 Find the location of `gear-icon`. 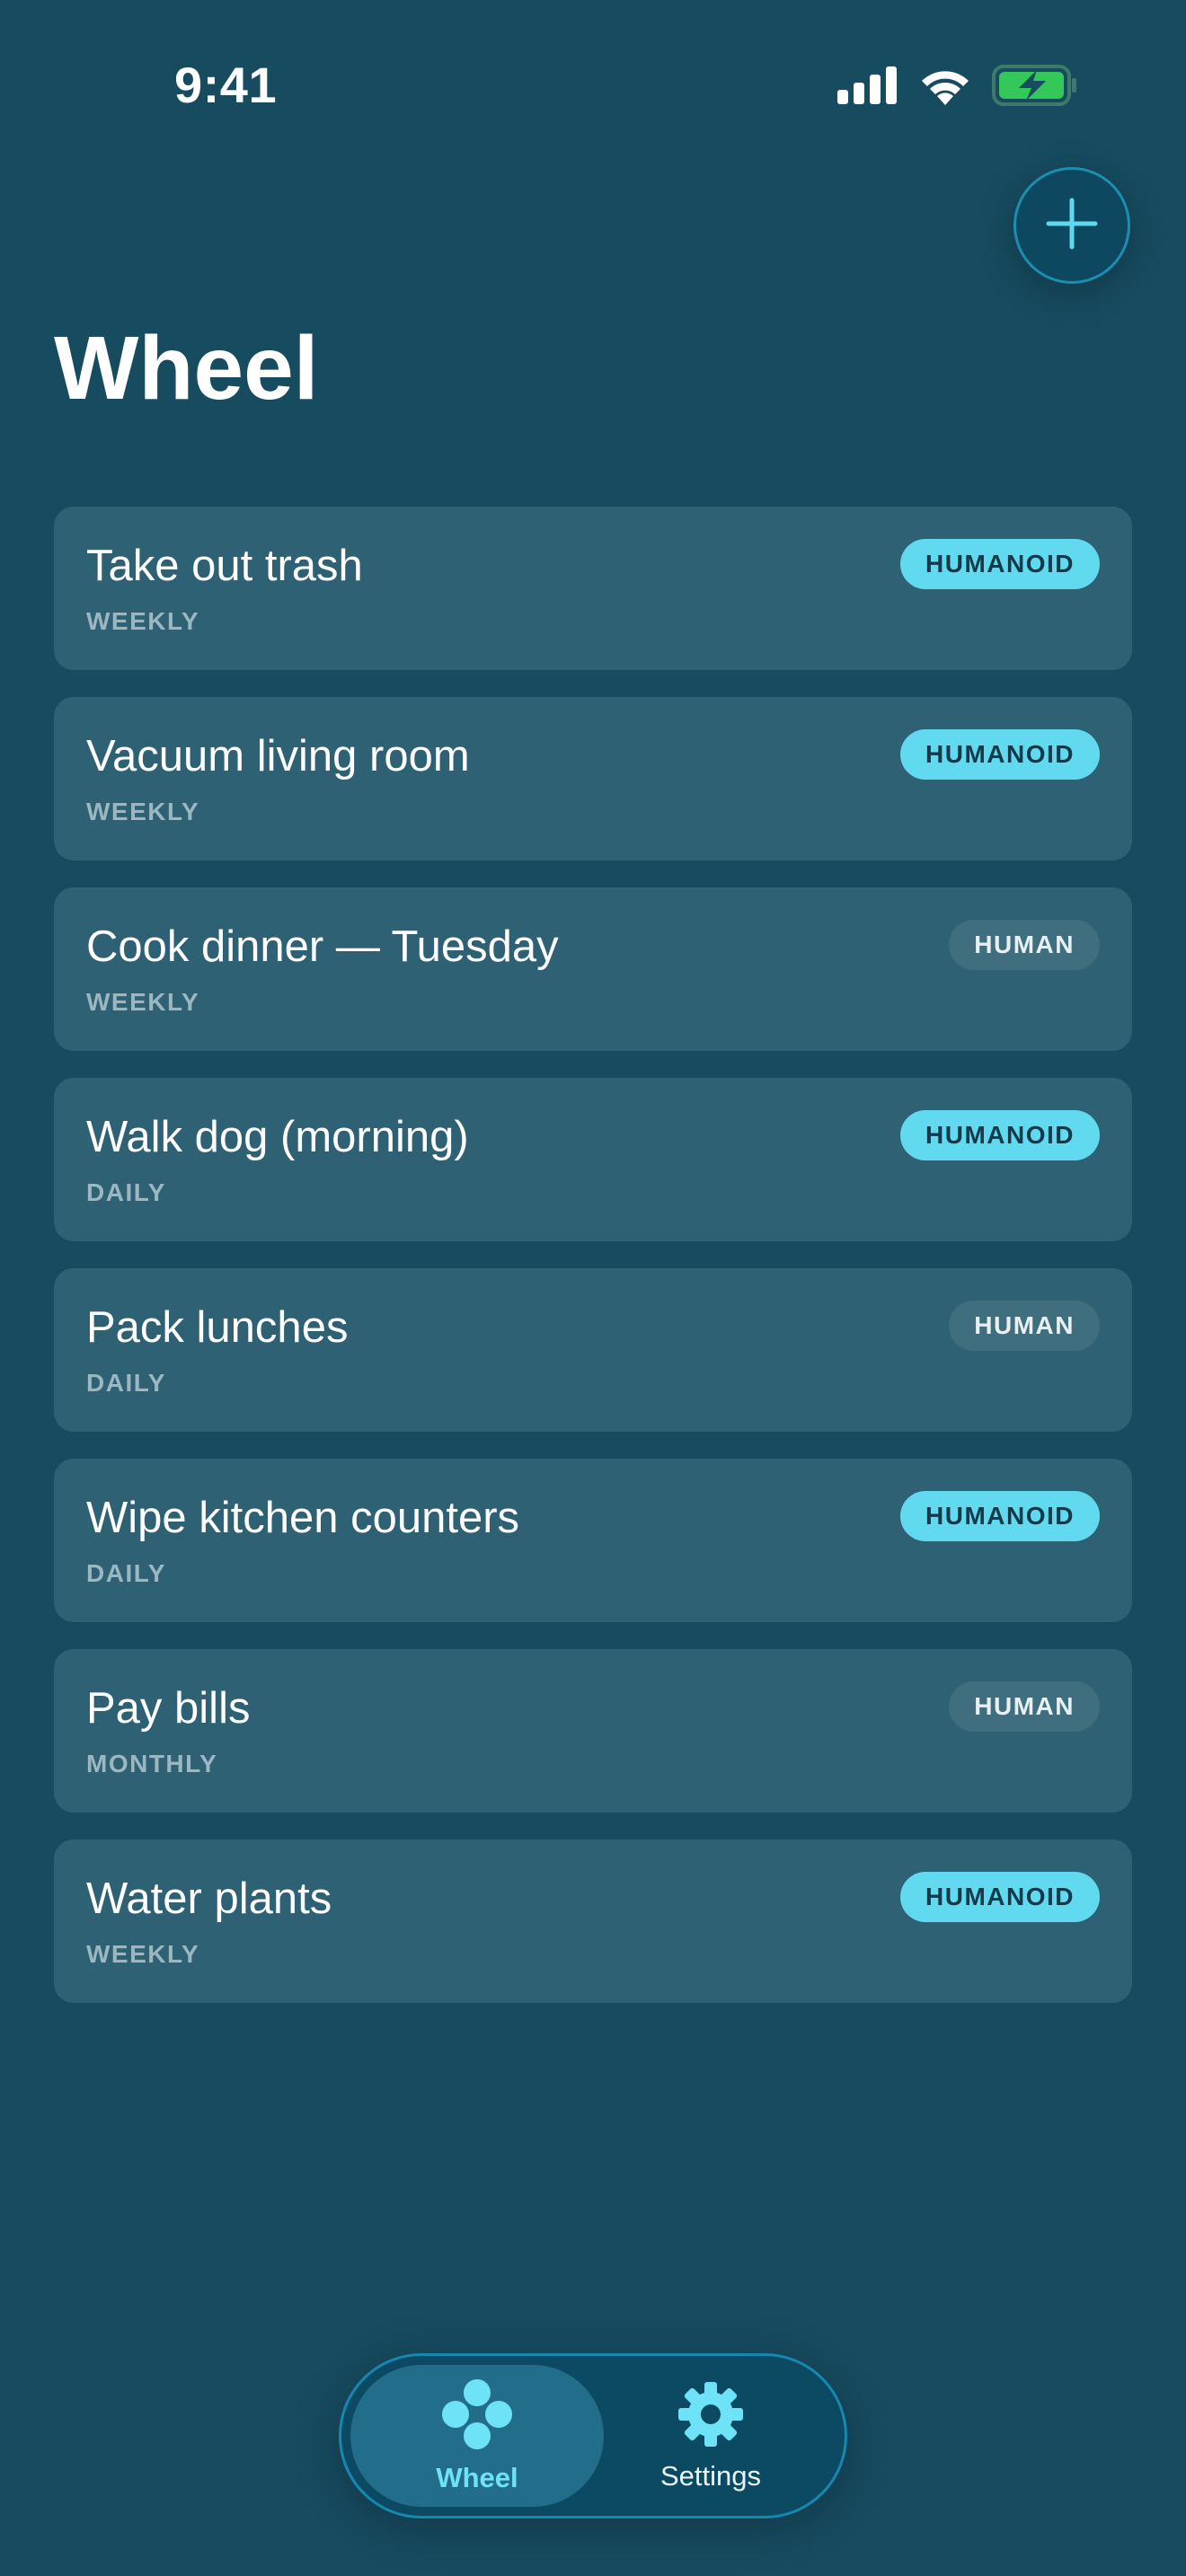

gear-icon is located at coordinates (711, 2416).